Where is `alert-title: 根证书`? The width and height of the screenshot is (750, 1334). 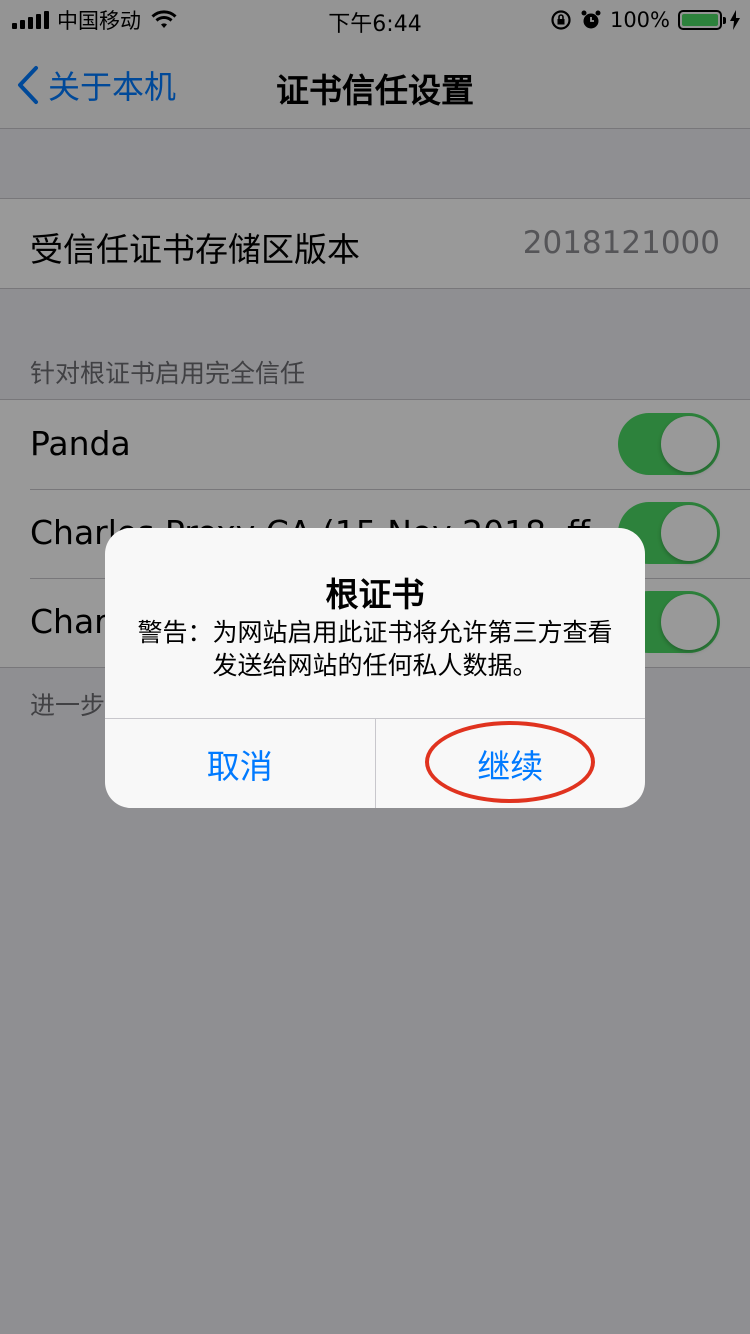 alert-title: 根证书 is located at coordinates (375, 594).